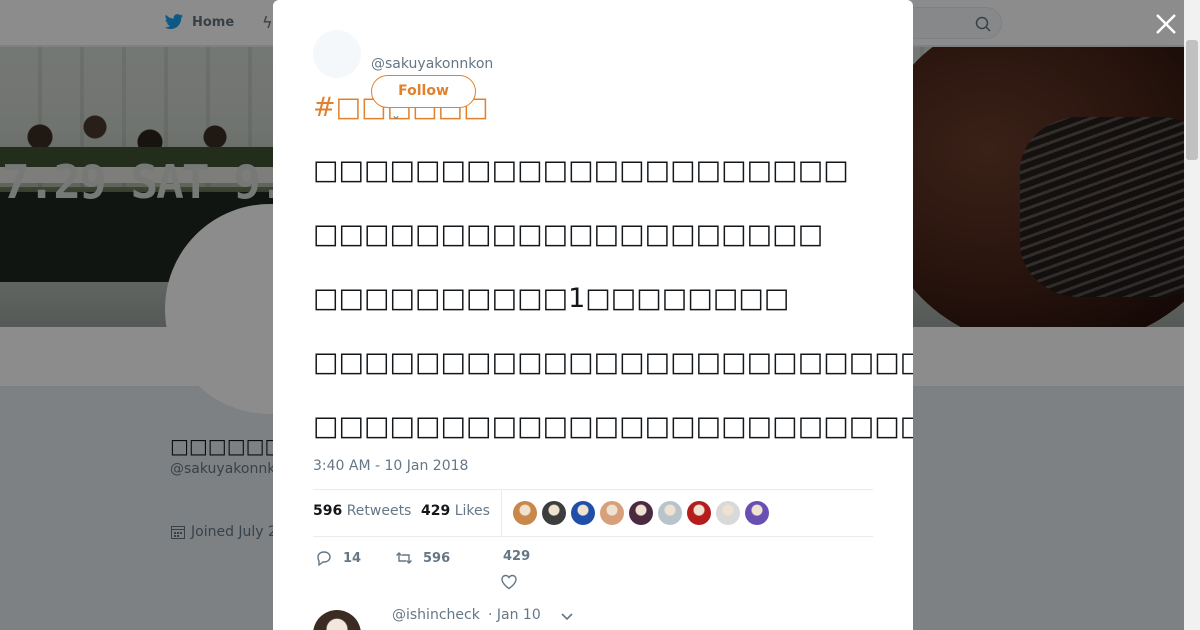 This screenshot has height=630, width=1200. What do you see at coordinates (390, 466) in the screenshot?
I see `tweet-timestamp: 3:40 AM - 10 Jan 2018` at bounding box center [390, 466].